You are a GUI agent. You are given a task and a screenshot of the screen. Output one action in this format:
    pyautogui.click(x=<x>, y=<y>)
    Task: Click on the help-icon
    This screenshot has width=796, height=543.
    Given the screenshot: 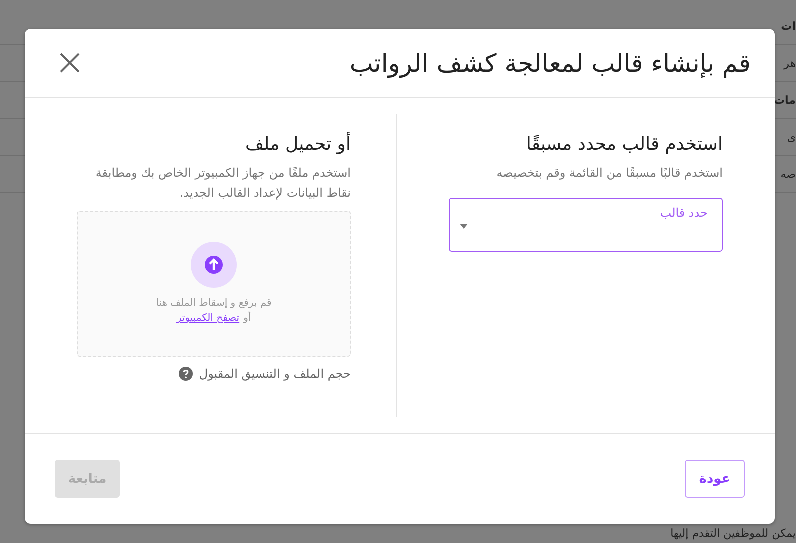 What is the action you would take?
    pyautogui.click(x=186, y=374)
    